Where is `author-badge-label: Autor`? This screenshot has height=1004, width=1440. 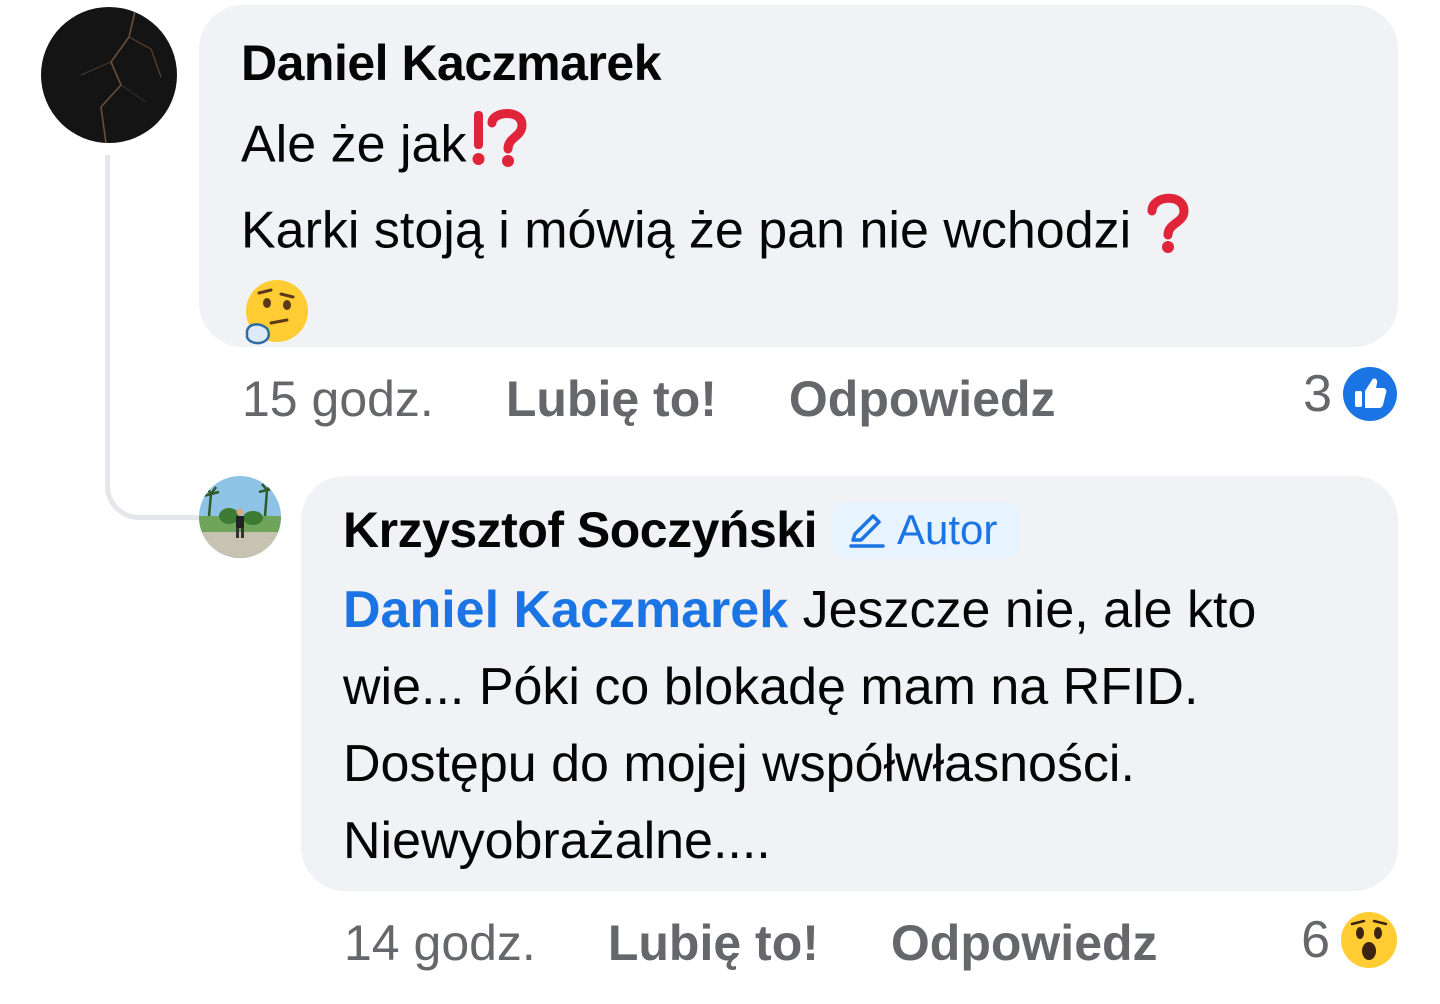
author-badge-label: Autor is located at coordinates (947, 529).